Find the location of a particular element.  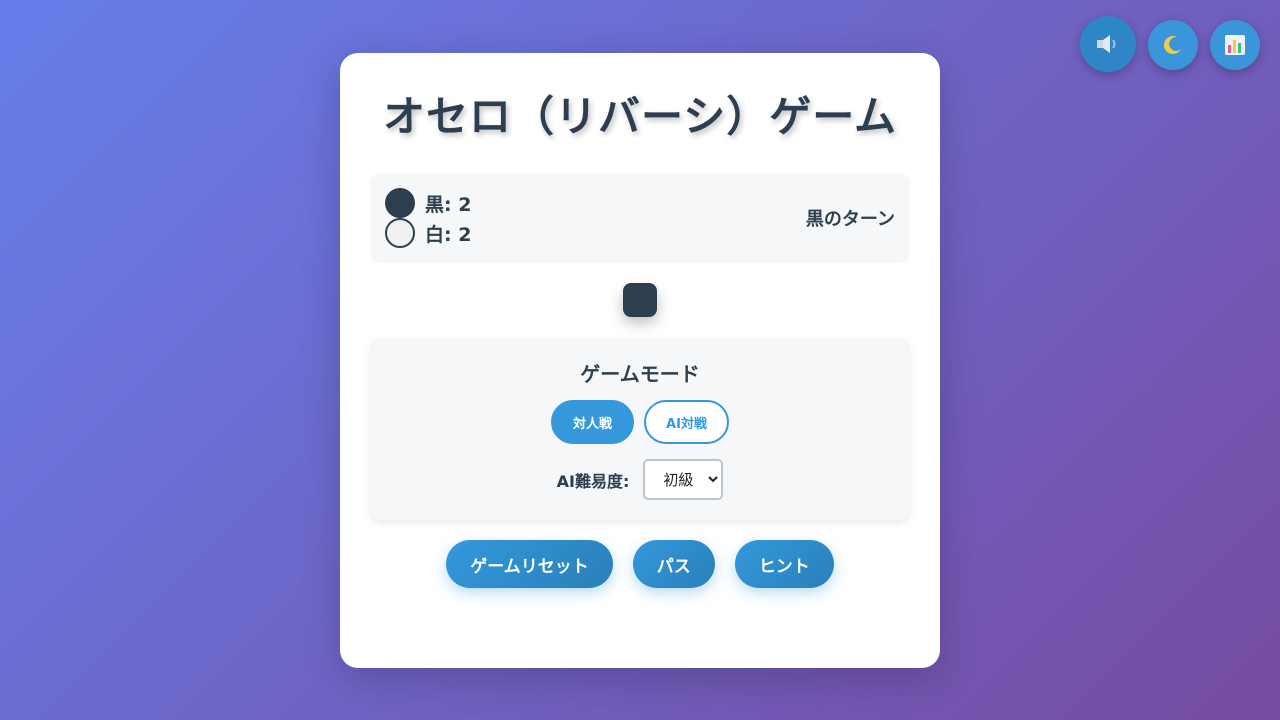

game-mode-panel: ゲームモード 対人戦 AI対戦 AI難易度: 初級 is located at coordinates (640, 429).